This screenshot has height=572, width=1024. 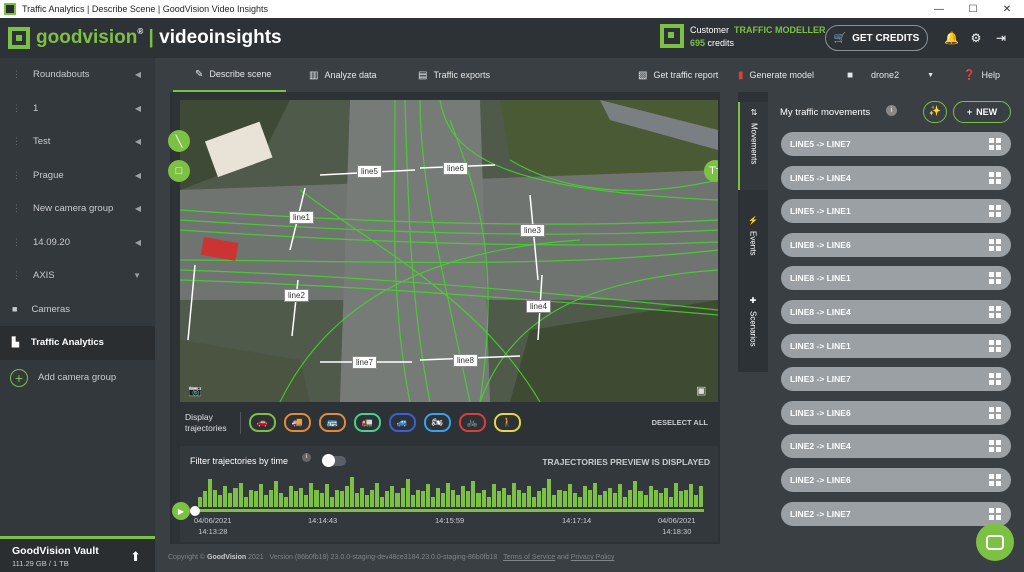 I want to click on sidebar-item-prague: ⋮ Prague ◀, so click(x=77, y=176).